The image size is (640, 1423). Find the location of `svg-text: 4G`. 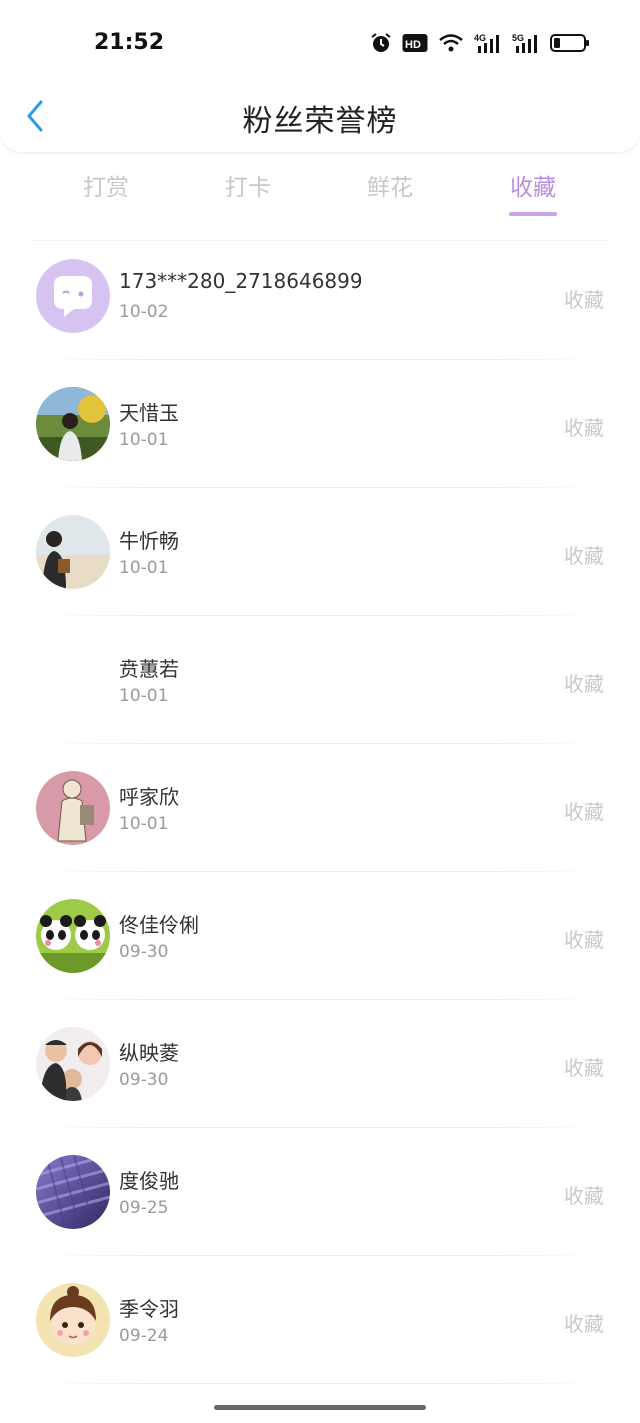

svg-text: 4G is located at coordinates (480, 38).